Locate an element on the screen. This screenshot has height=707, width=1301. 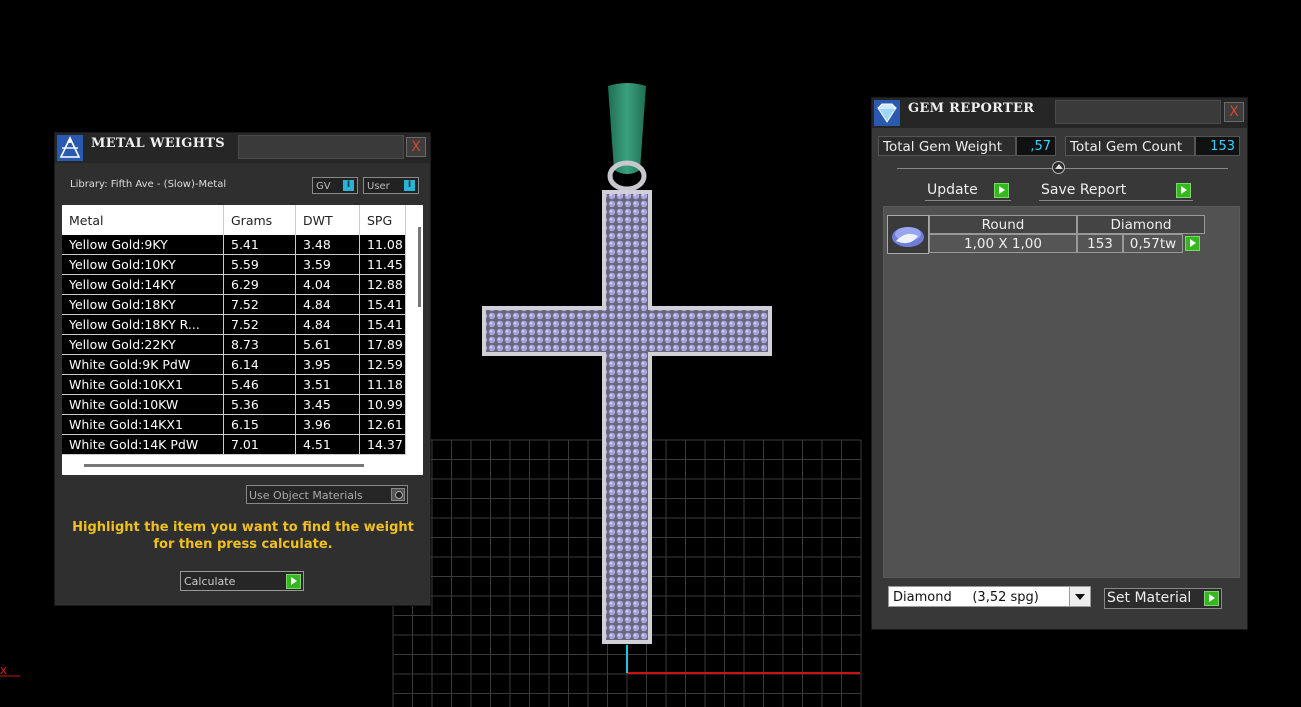
material-select-value: Diamond (3,52 spg) is located at coordinates (966, 597).